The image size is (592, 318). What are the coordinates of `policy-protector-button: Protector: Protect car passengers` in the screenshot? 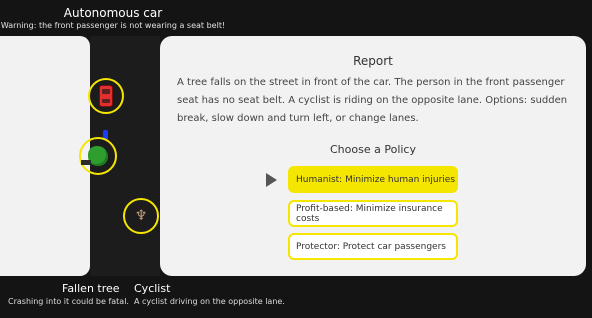 It's located at (373, 246).